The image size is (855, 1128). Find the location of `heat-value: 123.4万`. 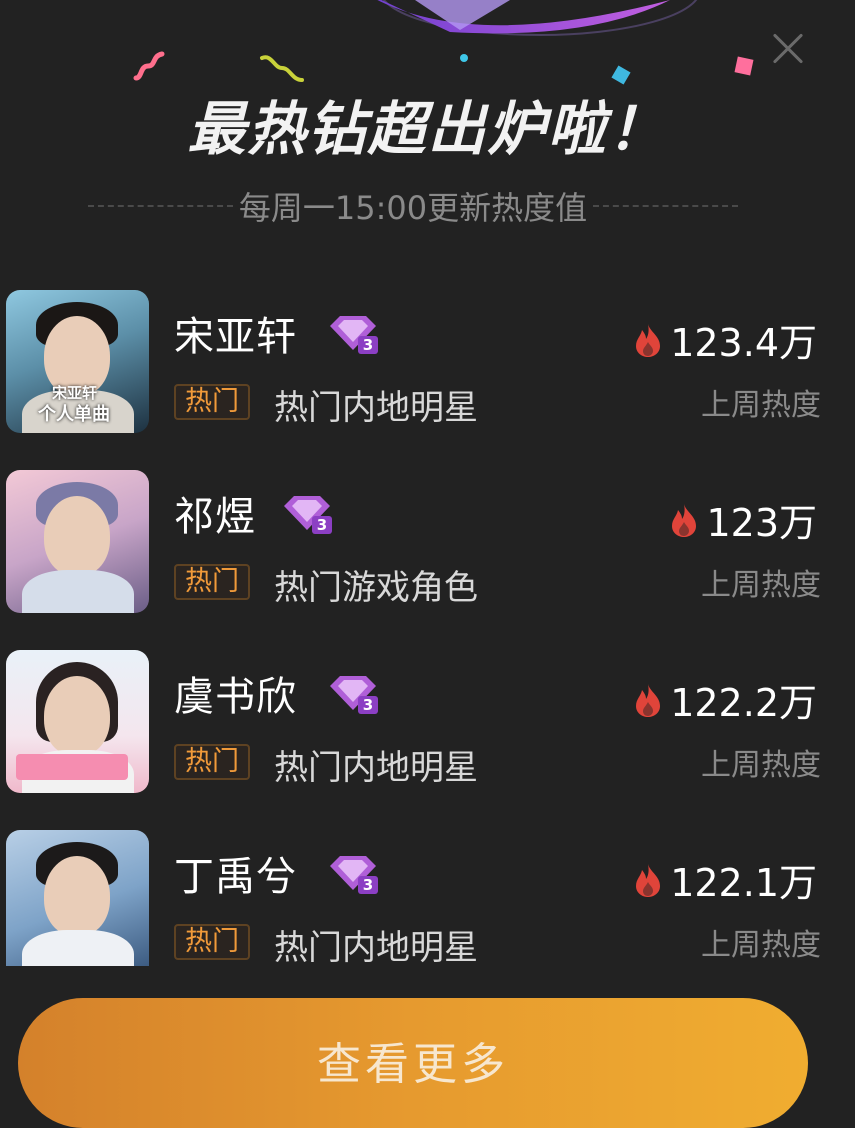

heat-value: 123.4万 is located at coordinates (743, 343).